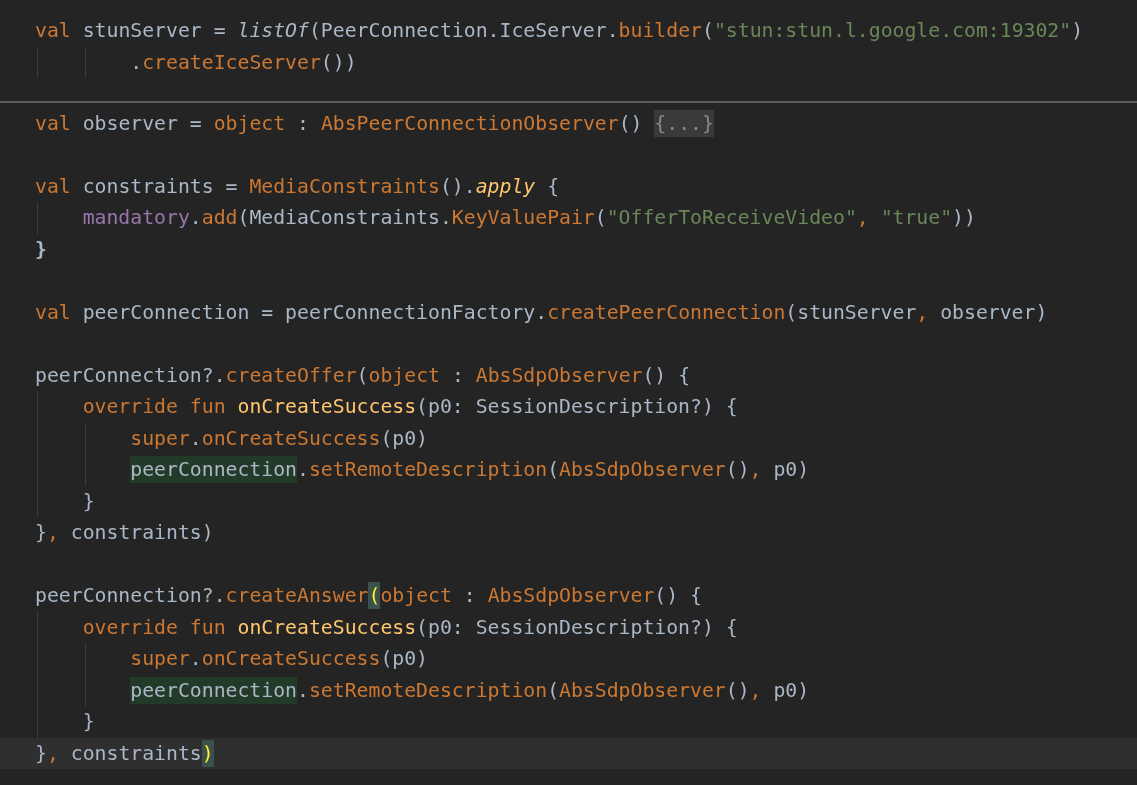 Image resolution: width=1137 pixels, height=785 pixels. What do you see at coordinates (363, 375) in the screenshot?
I see `code-line: peerConnection?.createOffer(object : AbsSdpObserver() {` at bounding box center [363, 375].